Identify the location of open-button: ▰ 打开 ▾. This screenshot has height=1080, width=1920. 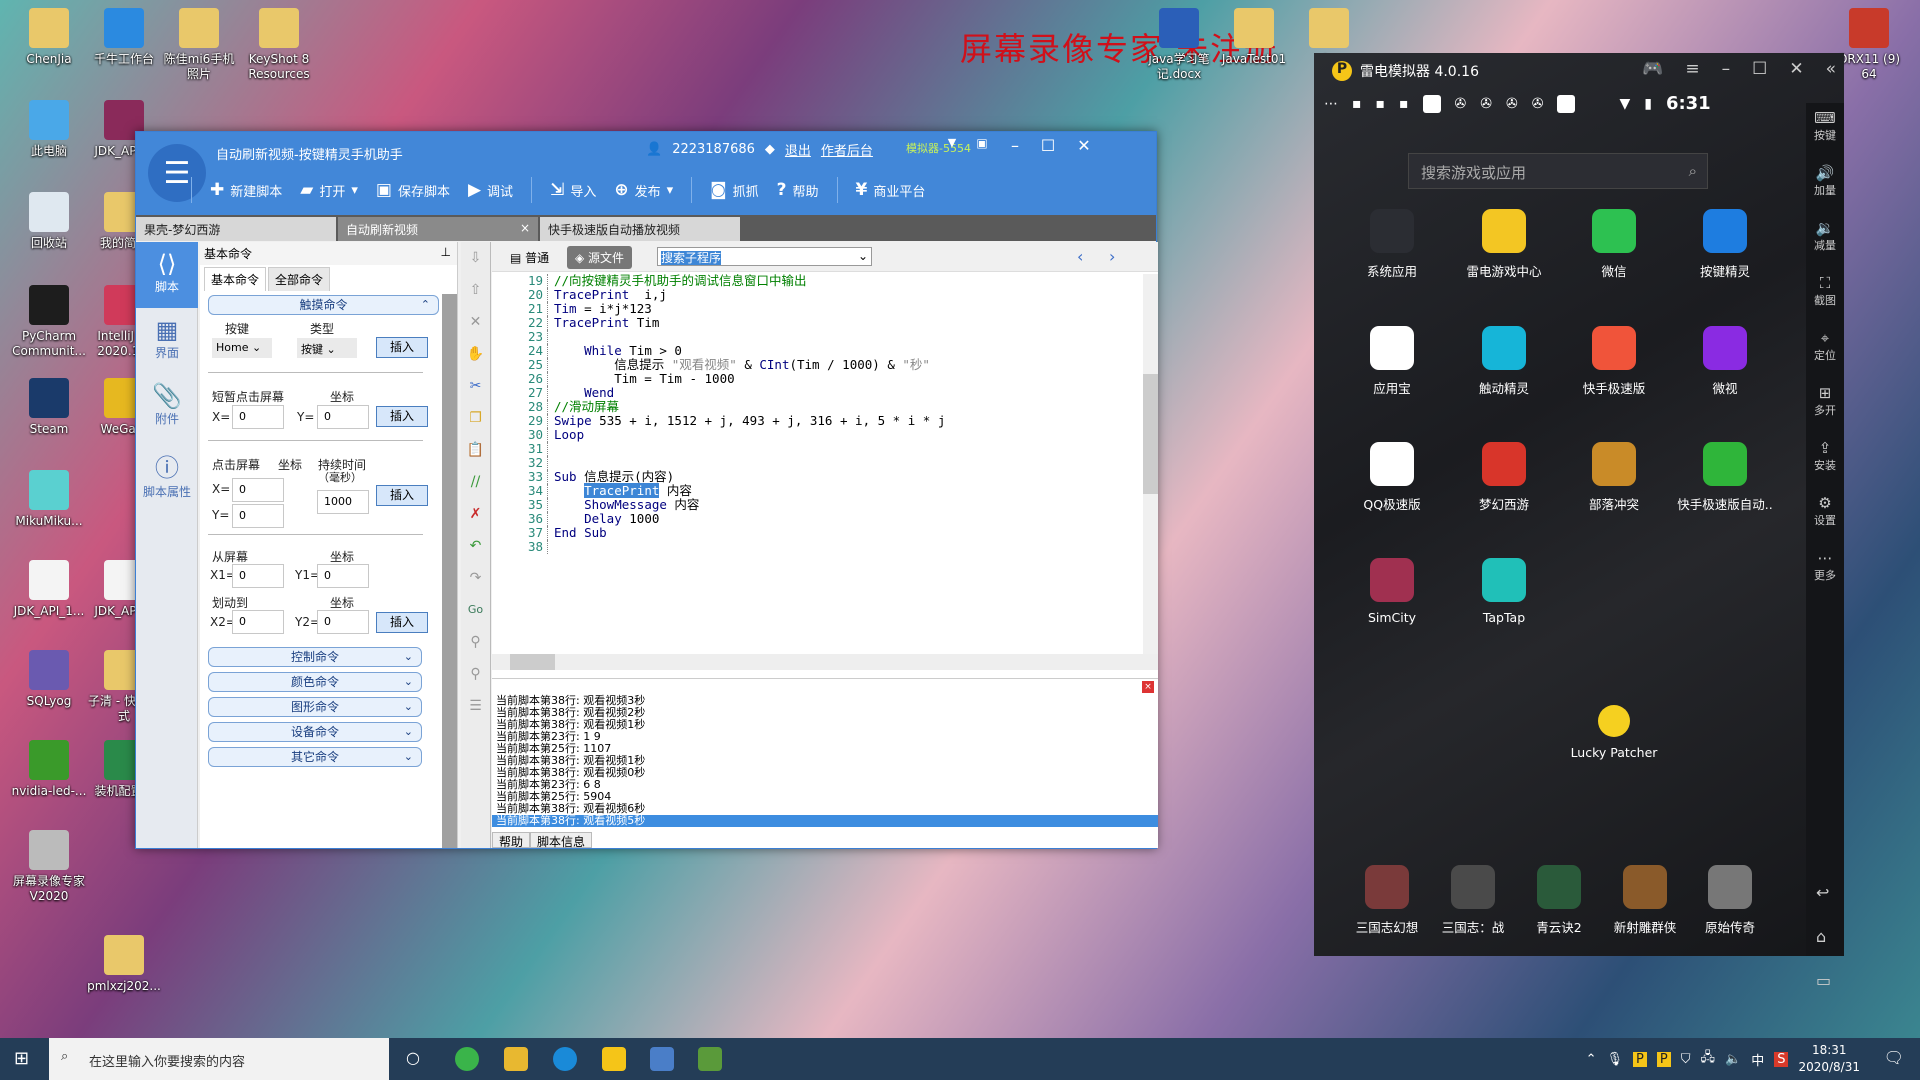
(329, 190).